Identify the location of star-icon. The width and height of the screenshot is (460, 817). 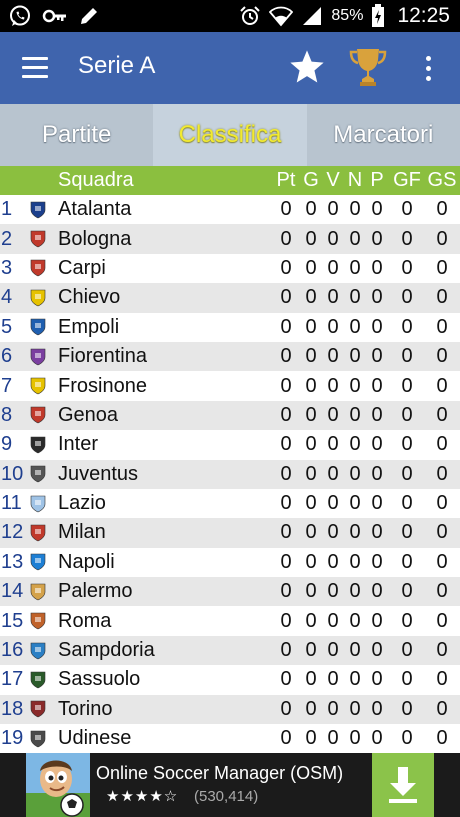
(307, 67).